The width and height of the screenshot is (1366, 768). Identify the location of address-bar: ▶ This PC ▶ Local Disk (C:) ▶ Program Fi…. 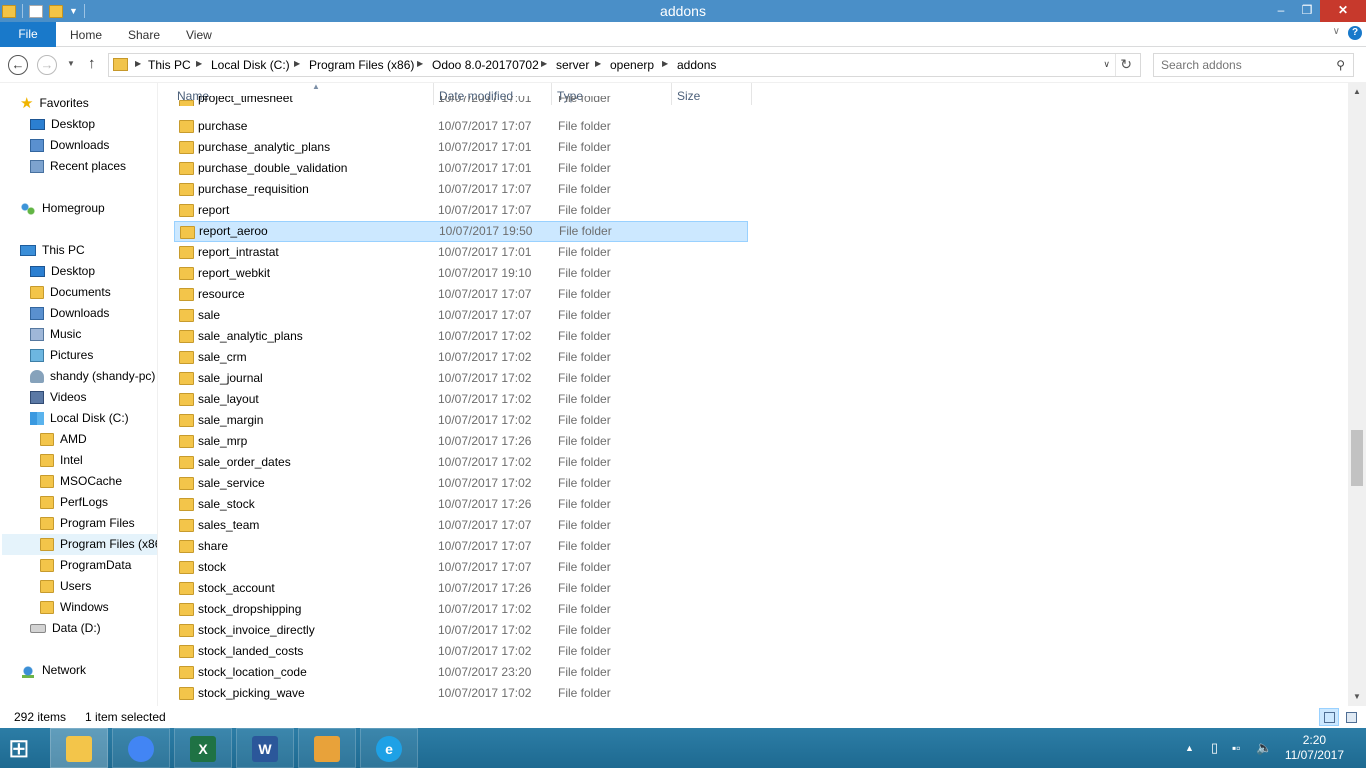
(624, 65).